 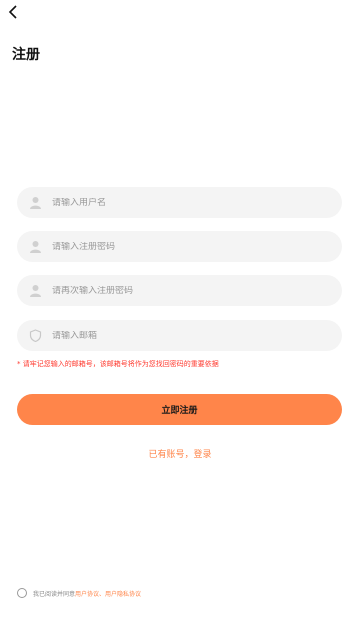 I want to click on confirm-password-field, so click(x=179, y=290).